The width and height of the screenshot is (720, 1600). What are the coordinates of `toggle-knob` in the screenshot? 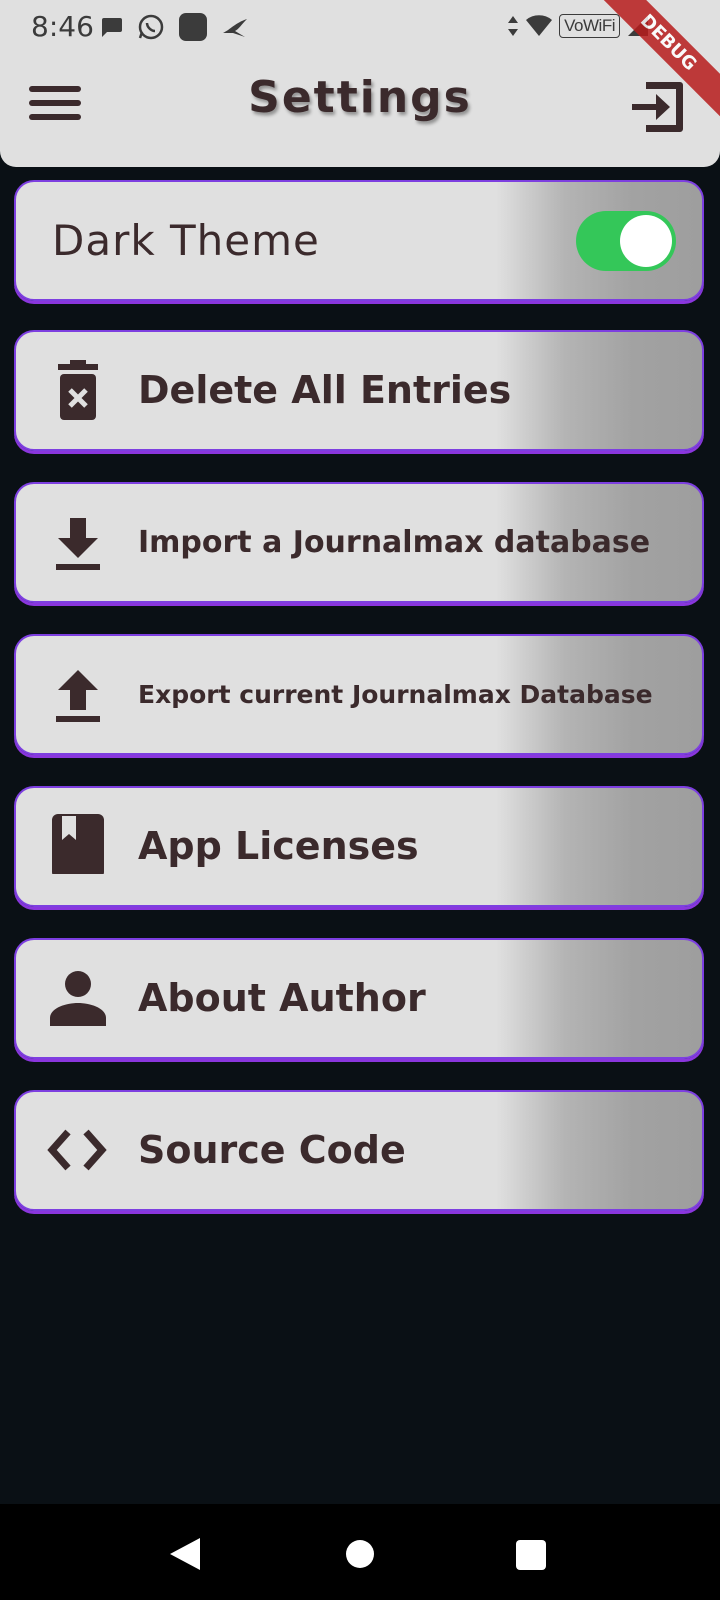 It's located at (646, 241).